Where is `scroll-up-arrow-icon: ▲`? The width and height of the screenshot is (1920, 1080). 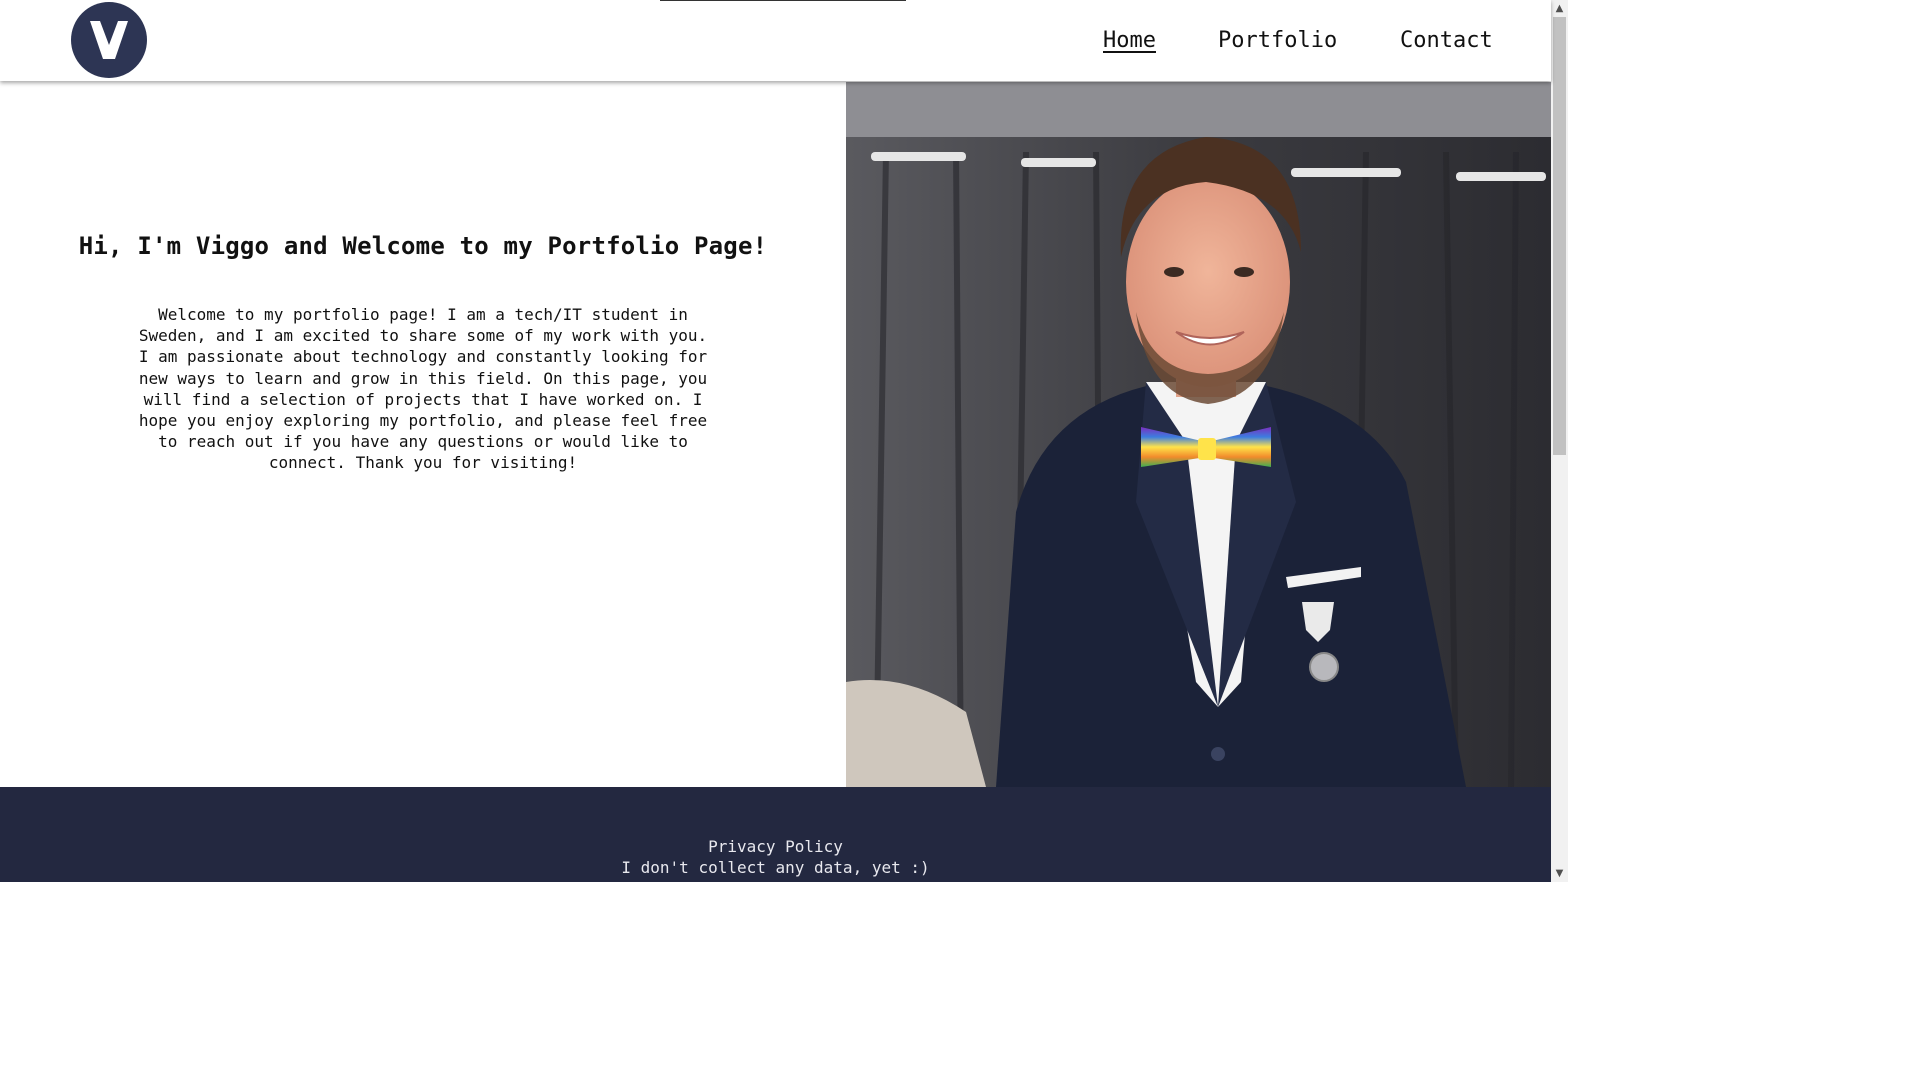 scroll-up-arrow-icon: ▲ is located at coordinates (1559, 8).